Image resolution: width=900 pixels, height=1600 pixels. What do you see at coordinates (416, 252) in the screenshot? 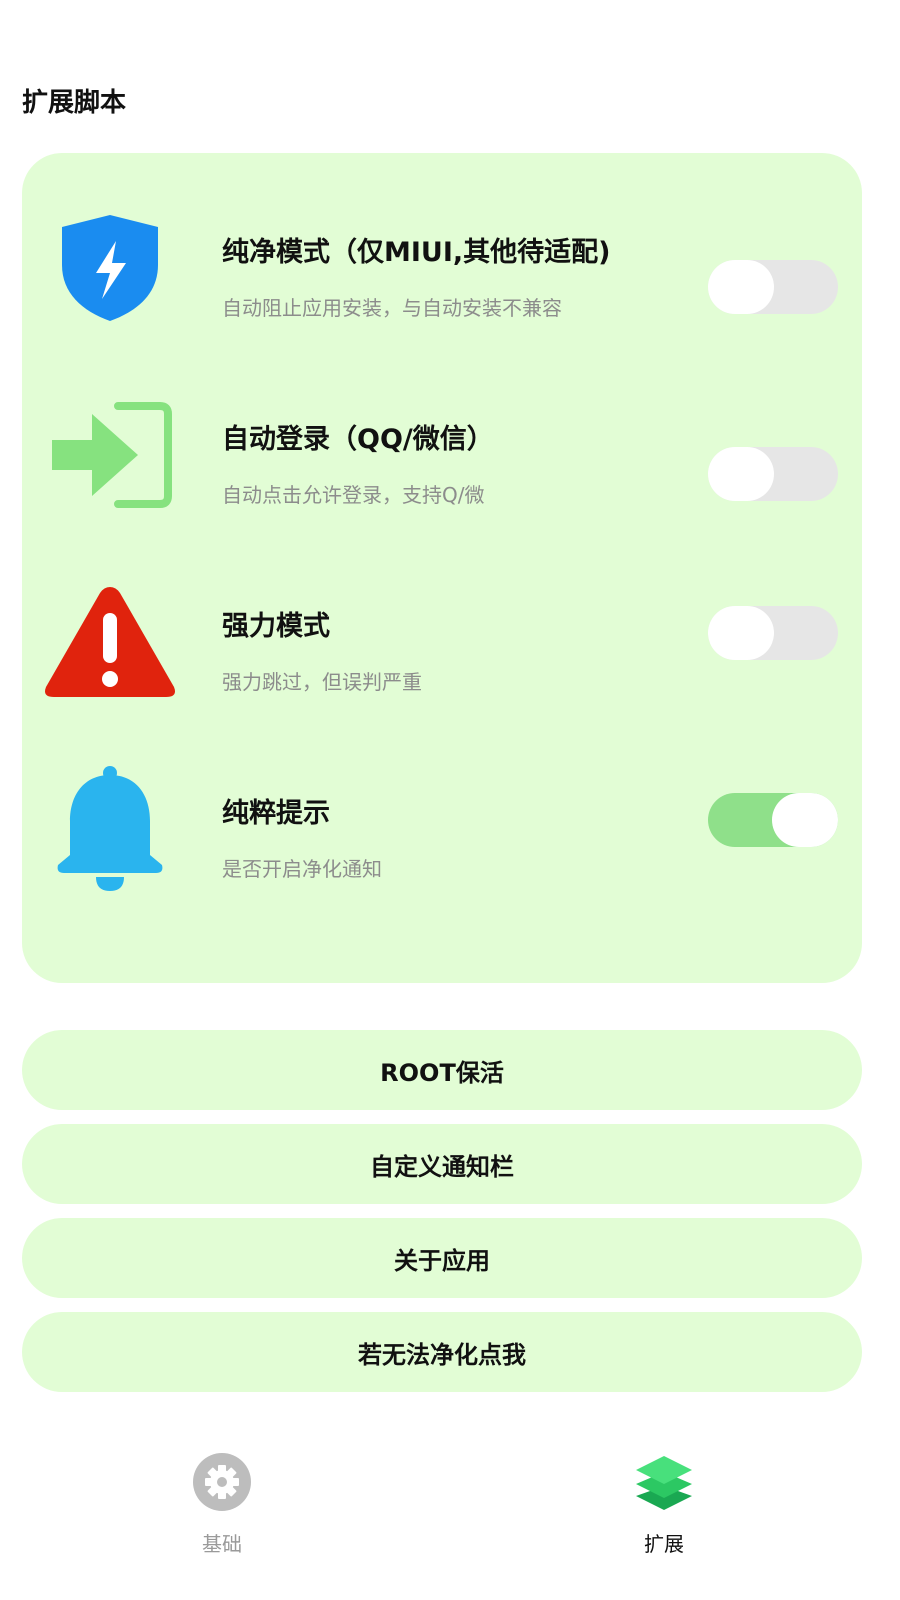
I see `setting-title: 纯净模式（仅MIUI,其他待适配)` at bounding box center [416, 252].